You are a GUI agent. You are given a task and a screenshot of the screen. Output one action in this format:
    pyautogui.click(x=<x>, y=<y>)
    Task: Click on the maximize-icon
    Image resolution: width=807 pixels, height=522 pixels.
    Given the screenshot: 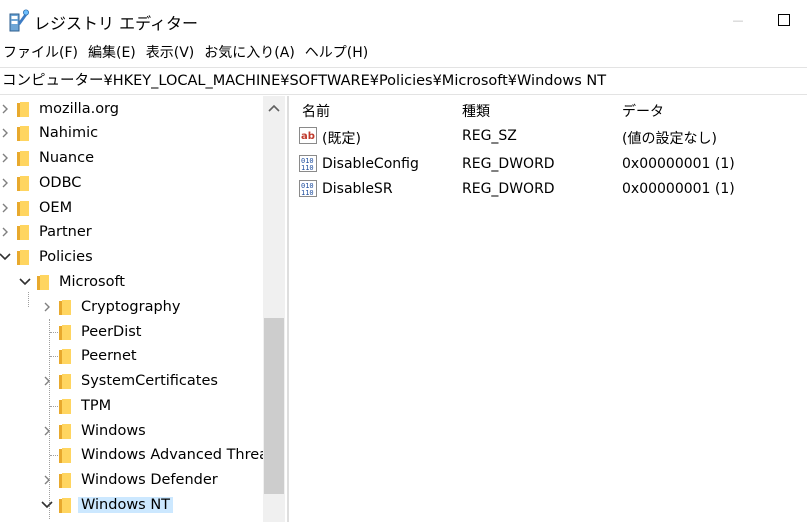 What is the action you would take?
    pyautogui.click(x=784, y=20)
    